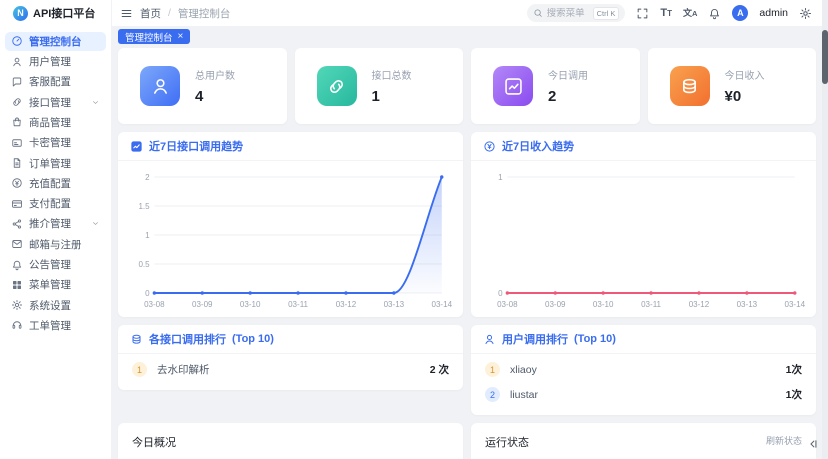 This screenshot has height=459, width=828. What do you see at coordinates (17, 102) in the screenshot?
I see `link-icon` at bounding box center [17, 102].